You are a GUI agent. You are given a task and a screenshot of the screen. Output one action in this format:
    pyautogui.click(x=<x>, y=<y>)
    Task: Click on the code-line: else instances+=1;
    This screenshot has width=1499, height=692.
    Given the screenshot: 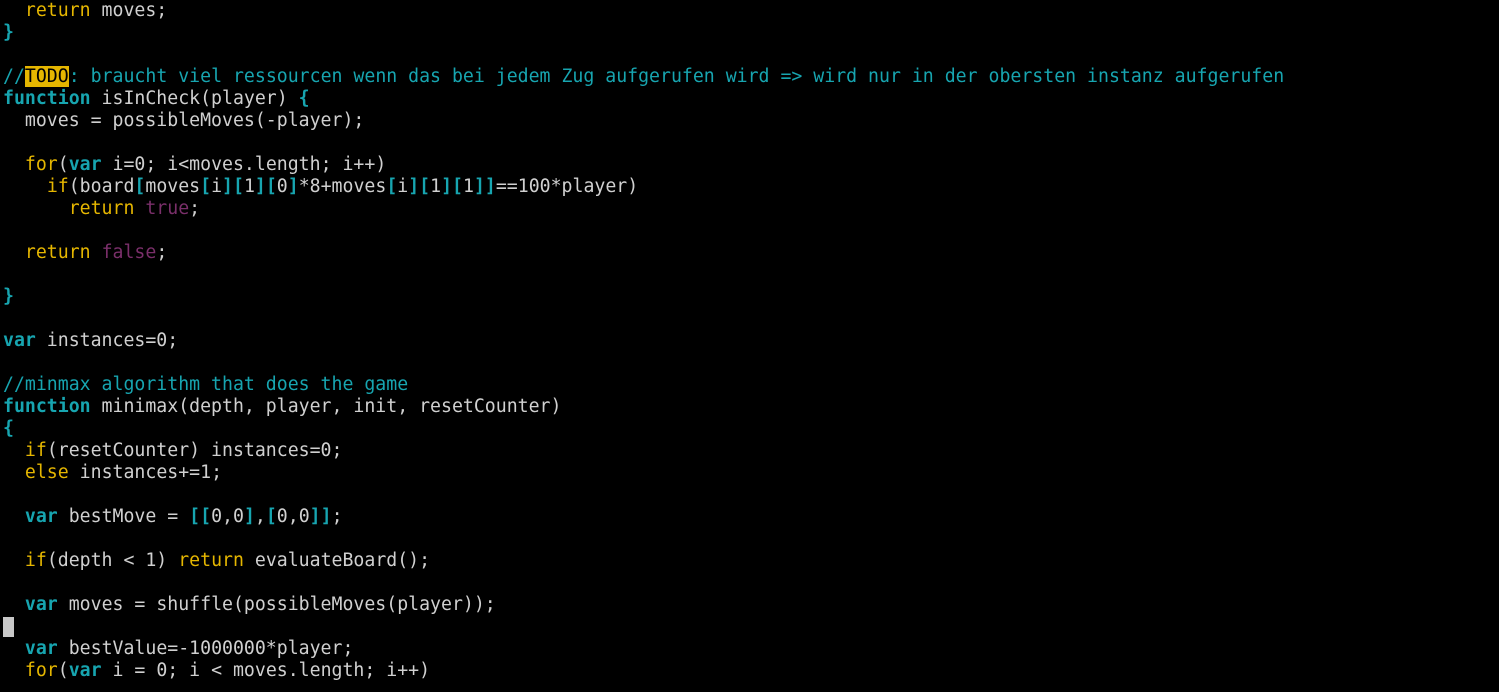 What is the action you would take?
    pyautogui.click(x=751, y=473)
    